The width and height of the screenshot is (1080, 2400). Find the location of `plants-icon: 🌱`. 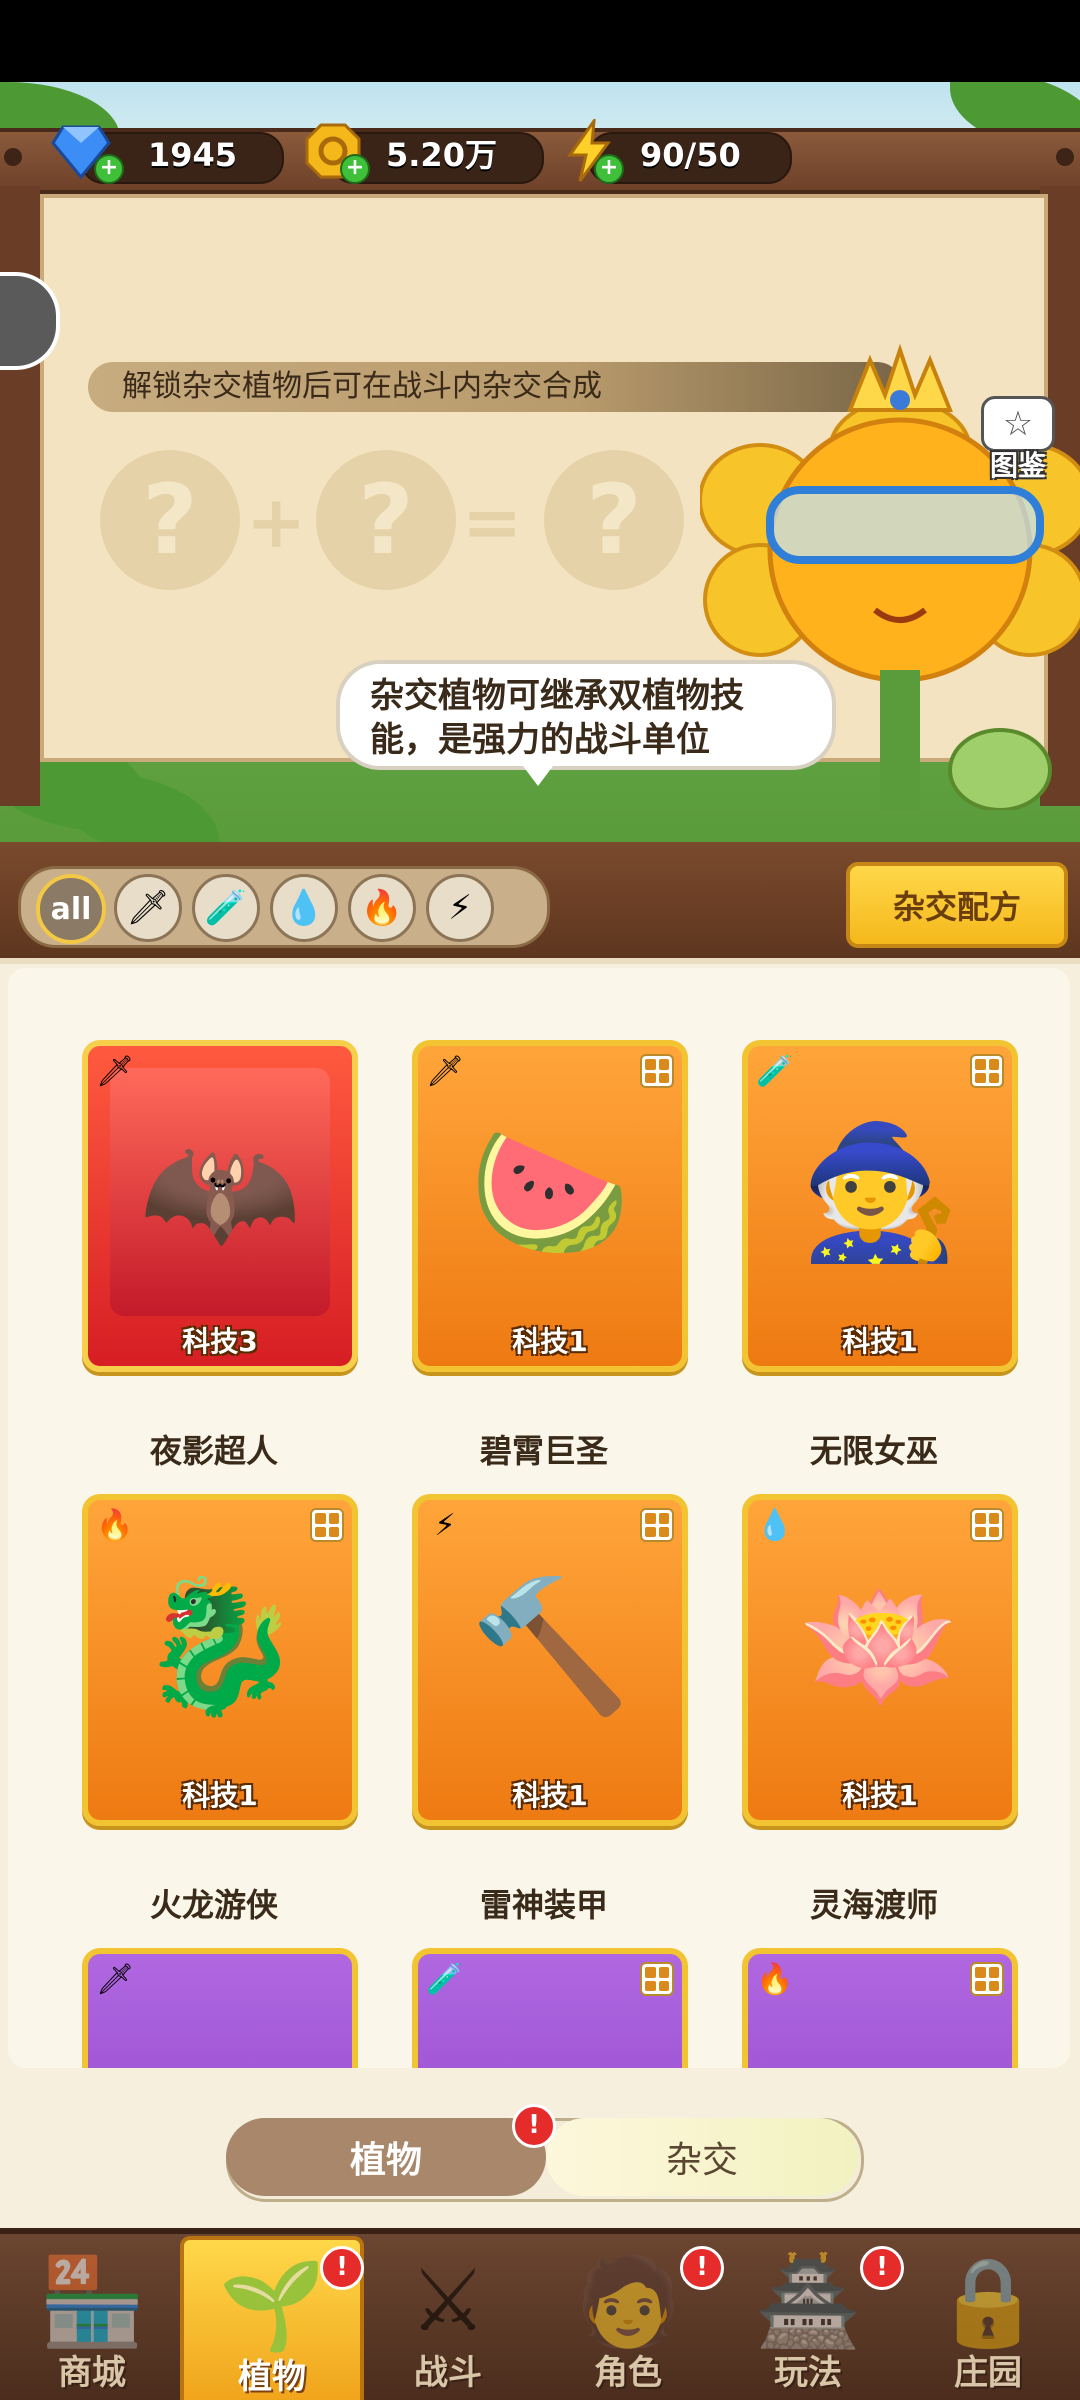

plants-icon: 🌱 is located at coordinates (272, 2305).